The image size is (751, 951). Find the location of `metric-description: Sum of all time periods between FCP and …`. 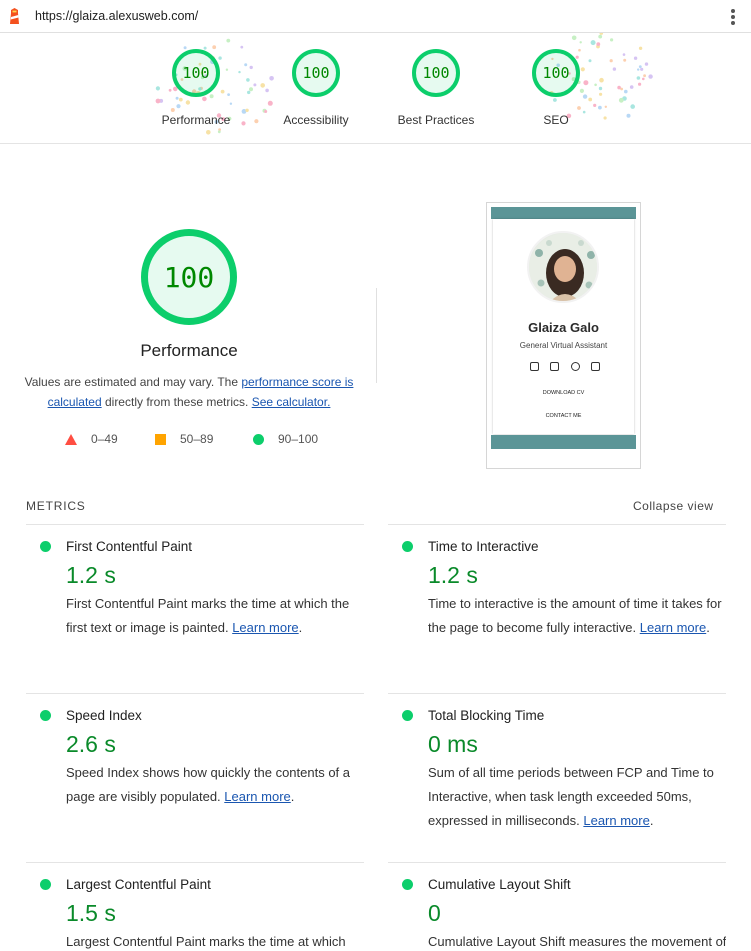

metric-description: Sum of all time periods between FCP and … is located at coordinates (571, 796).